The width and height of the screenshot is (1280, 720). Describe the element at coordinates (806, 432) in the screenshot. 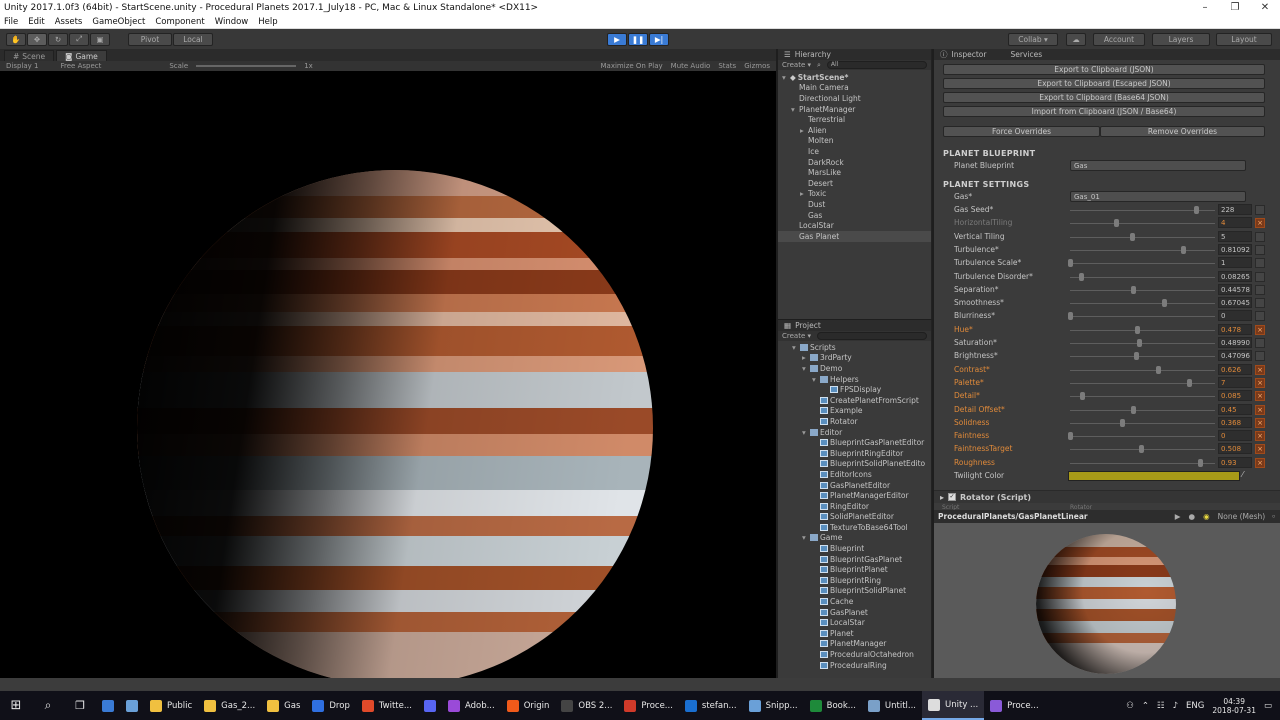

I see `foldout-arrow-icon: ▾` at that location.